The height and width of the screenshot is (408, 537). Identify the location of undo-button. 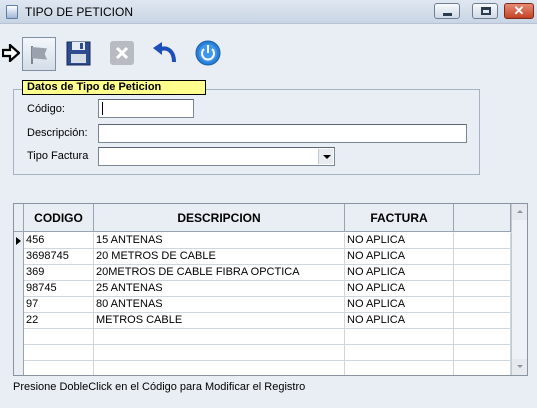
(165, 53).